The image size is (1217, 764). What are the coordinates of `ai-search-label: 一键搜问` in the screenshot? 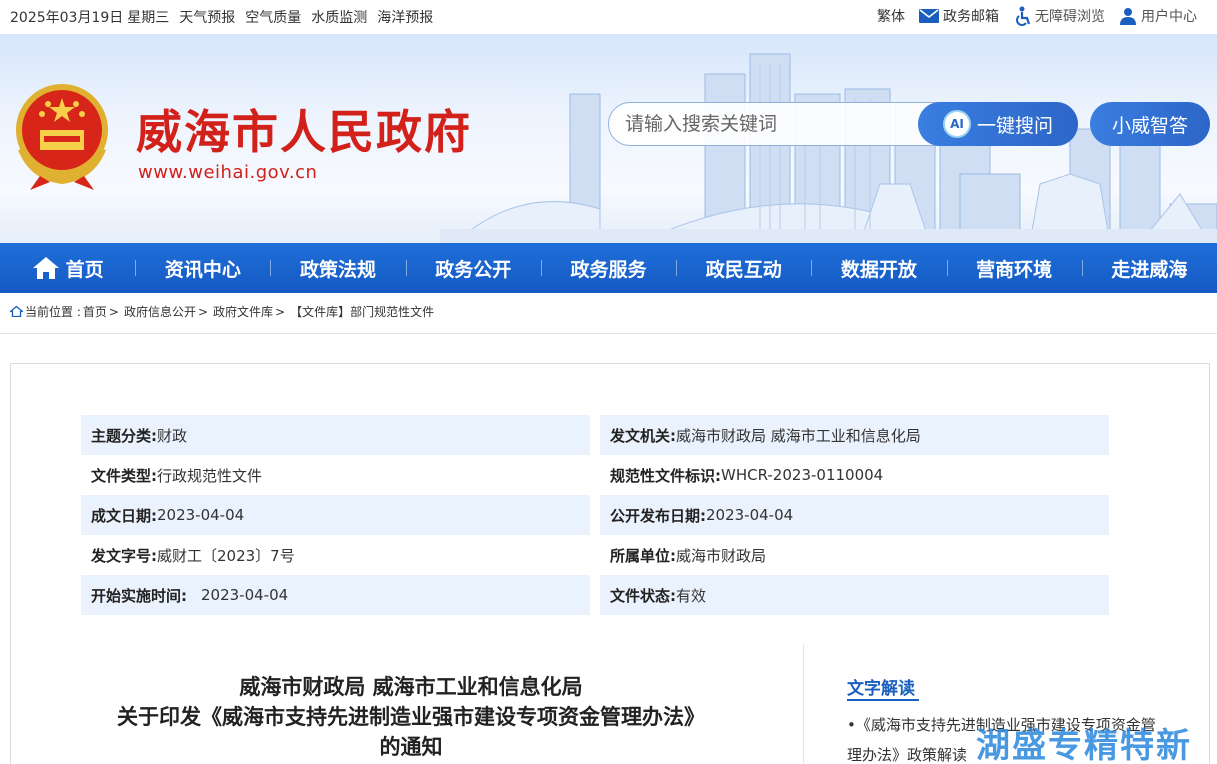 It's located at (1014, 125).